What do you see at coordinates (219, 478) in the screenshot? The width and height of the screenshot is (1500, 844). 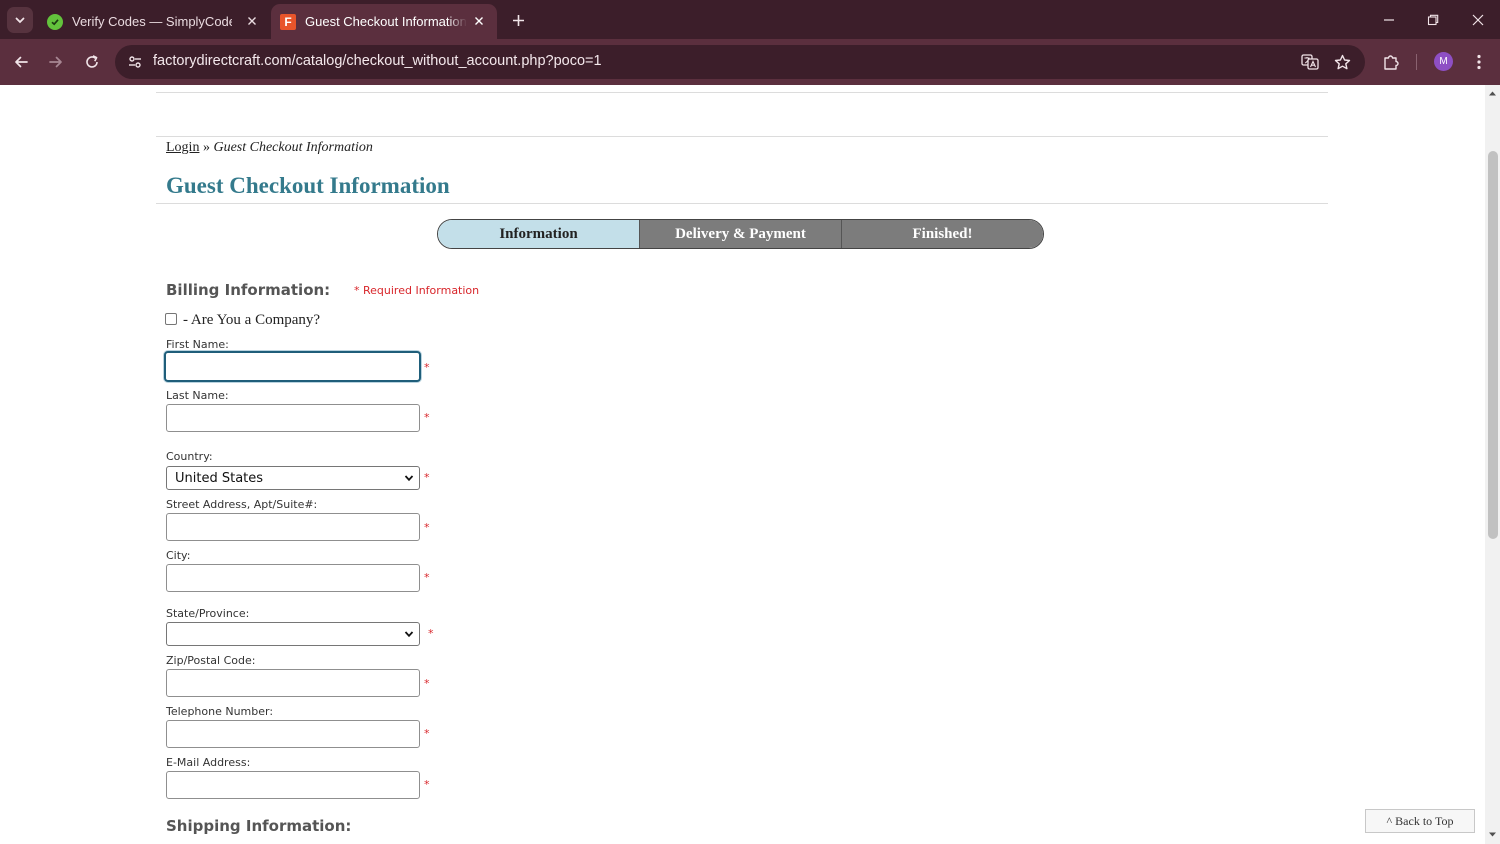 I see `country-selected-value: United States` at bounding box center [219, 478].